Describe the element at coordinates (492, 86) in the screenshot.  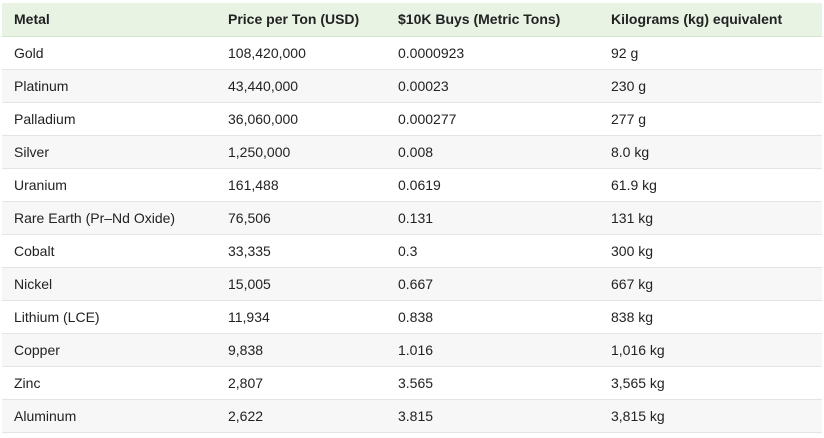
I see `cell-tons: 0.00023` at that location.